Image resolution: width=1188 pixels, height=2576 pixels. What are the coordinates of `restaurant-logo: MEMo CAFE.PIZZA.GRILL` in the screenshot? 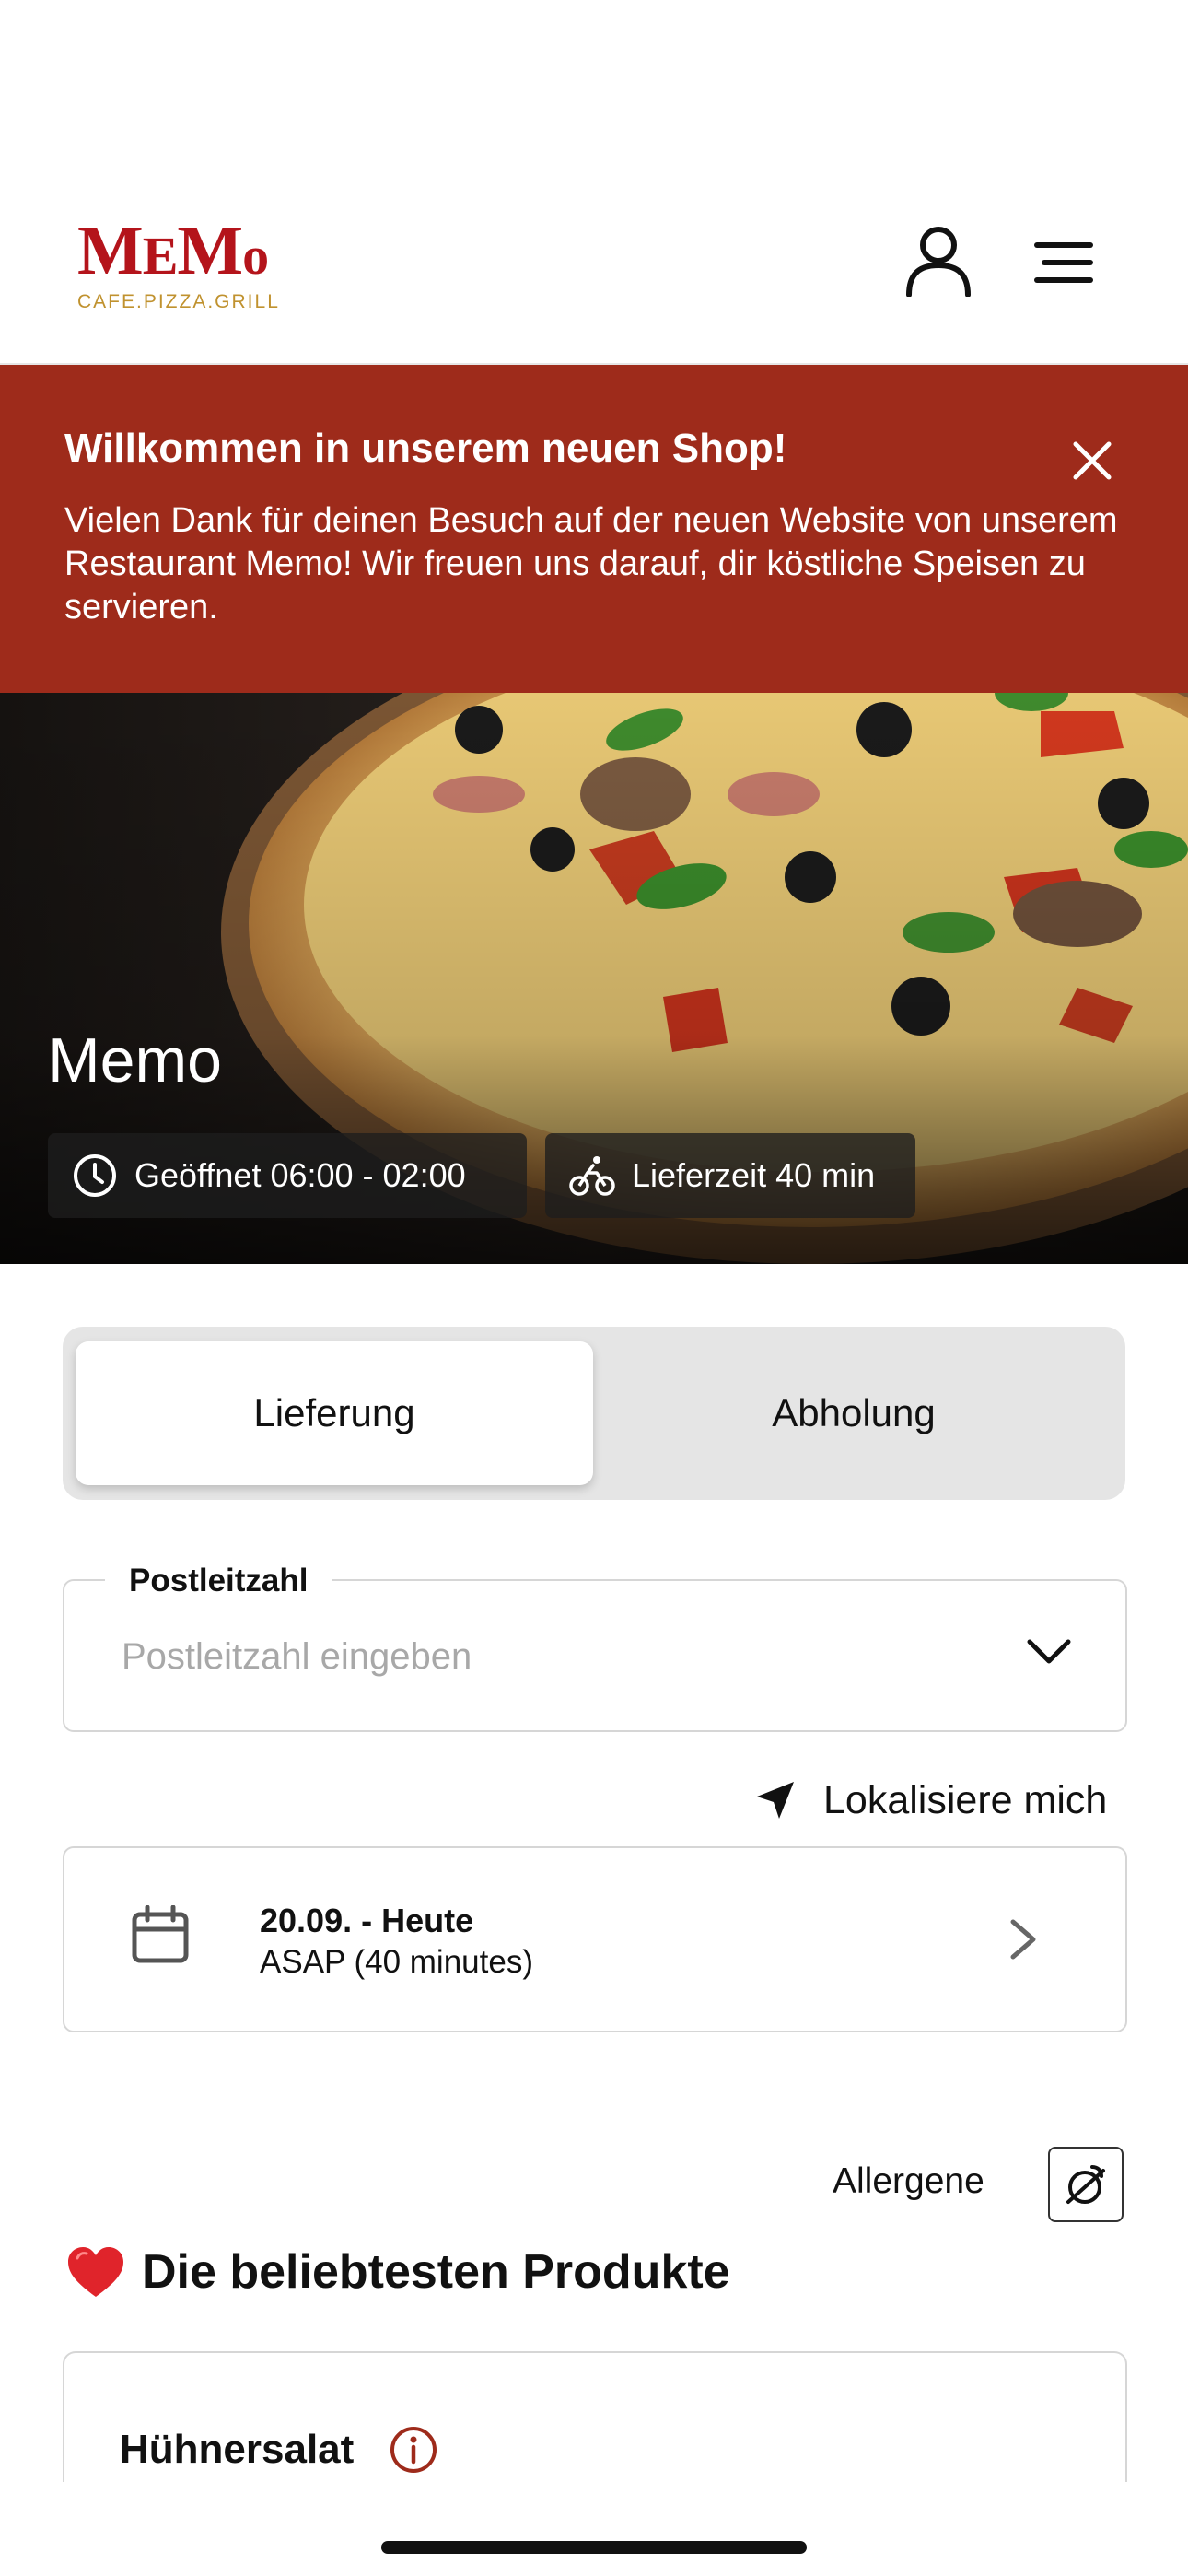 It's located at (178, 264).